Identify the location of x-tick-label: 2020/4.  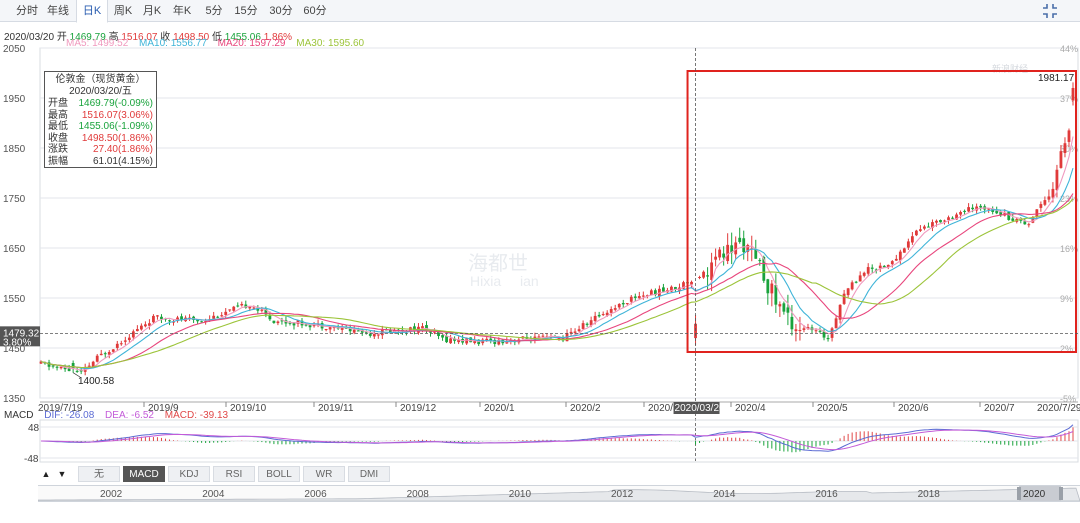
(750, 408).